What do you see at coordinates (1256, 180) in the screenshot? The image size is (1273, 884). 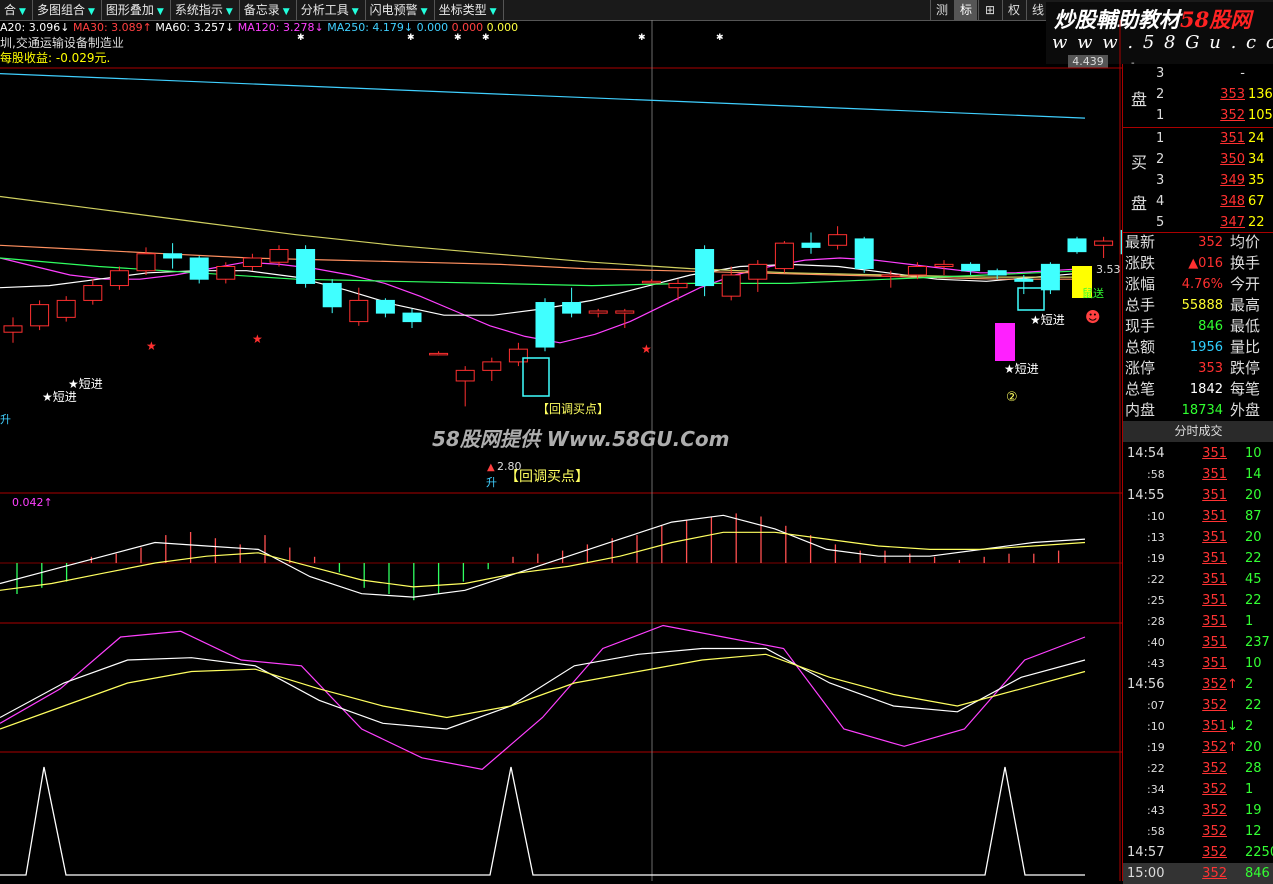 I see `bid-volume: 35` at bounding box center [1256, 180].